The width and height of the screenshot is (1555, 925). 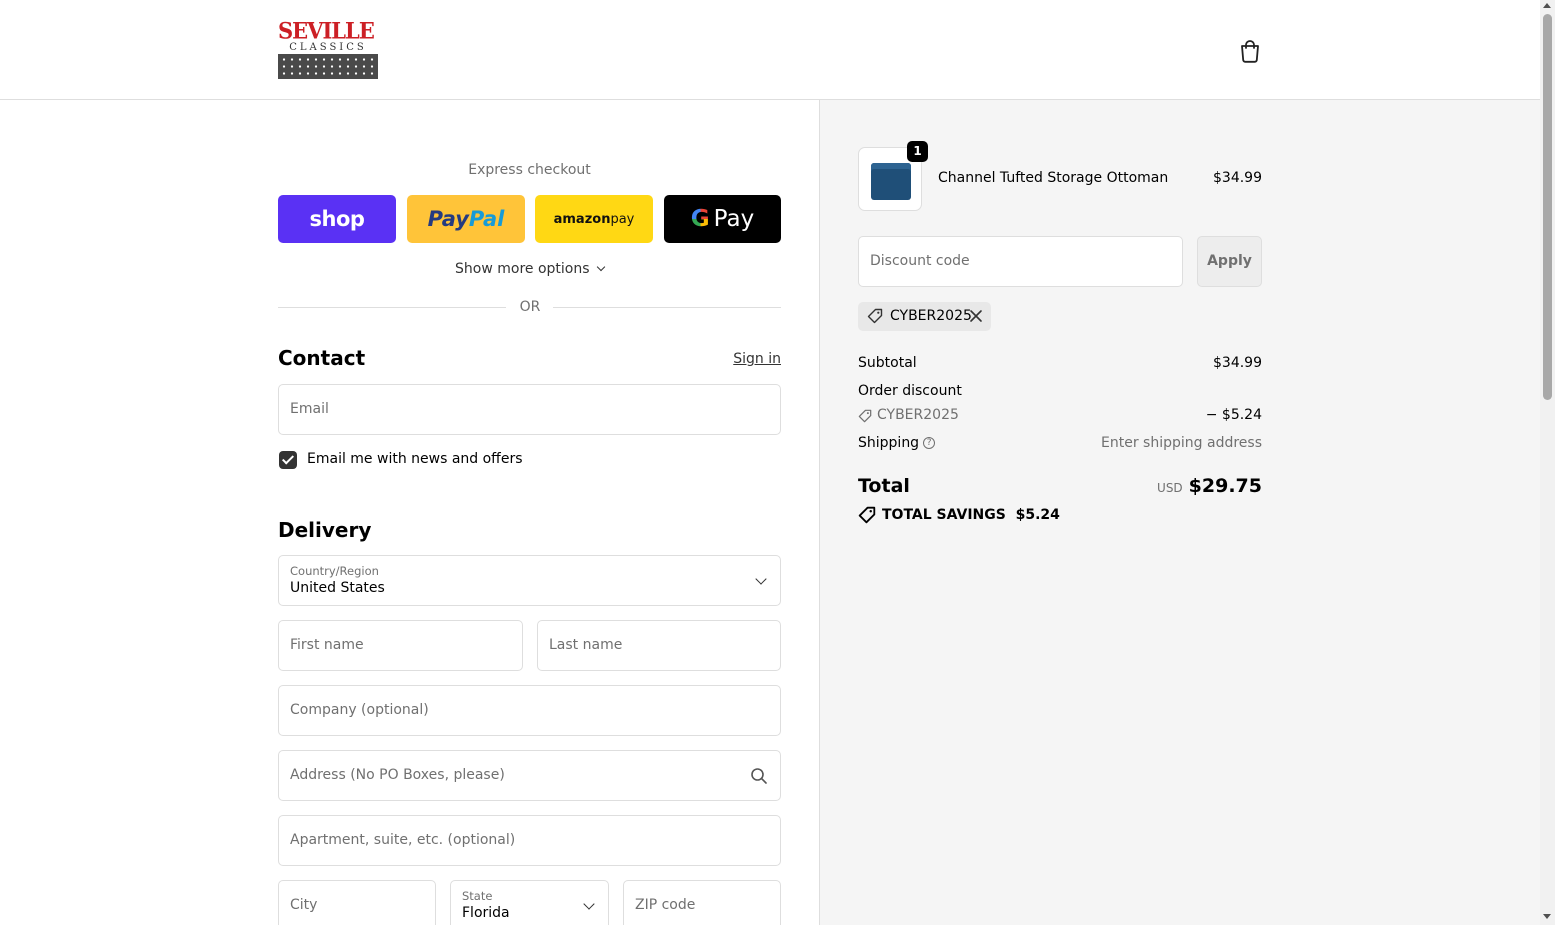 I want to click on email-placeholder: Email, so click(x=309, y=409).